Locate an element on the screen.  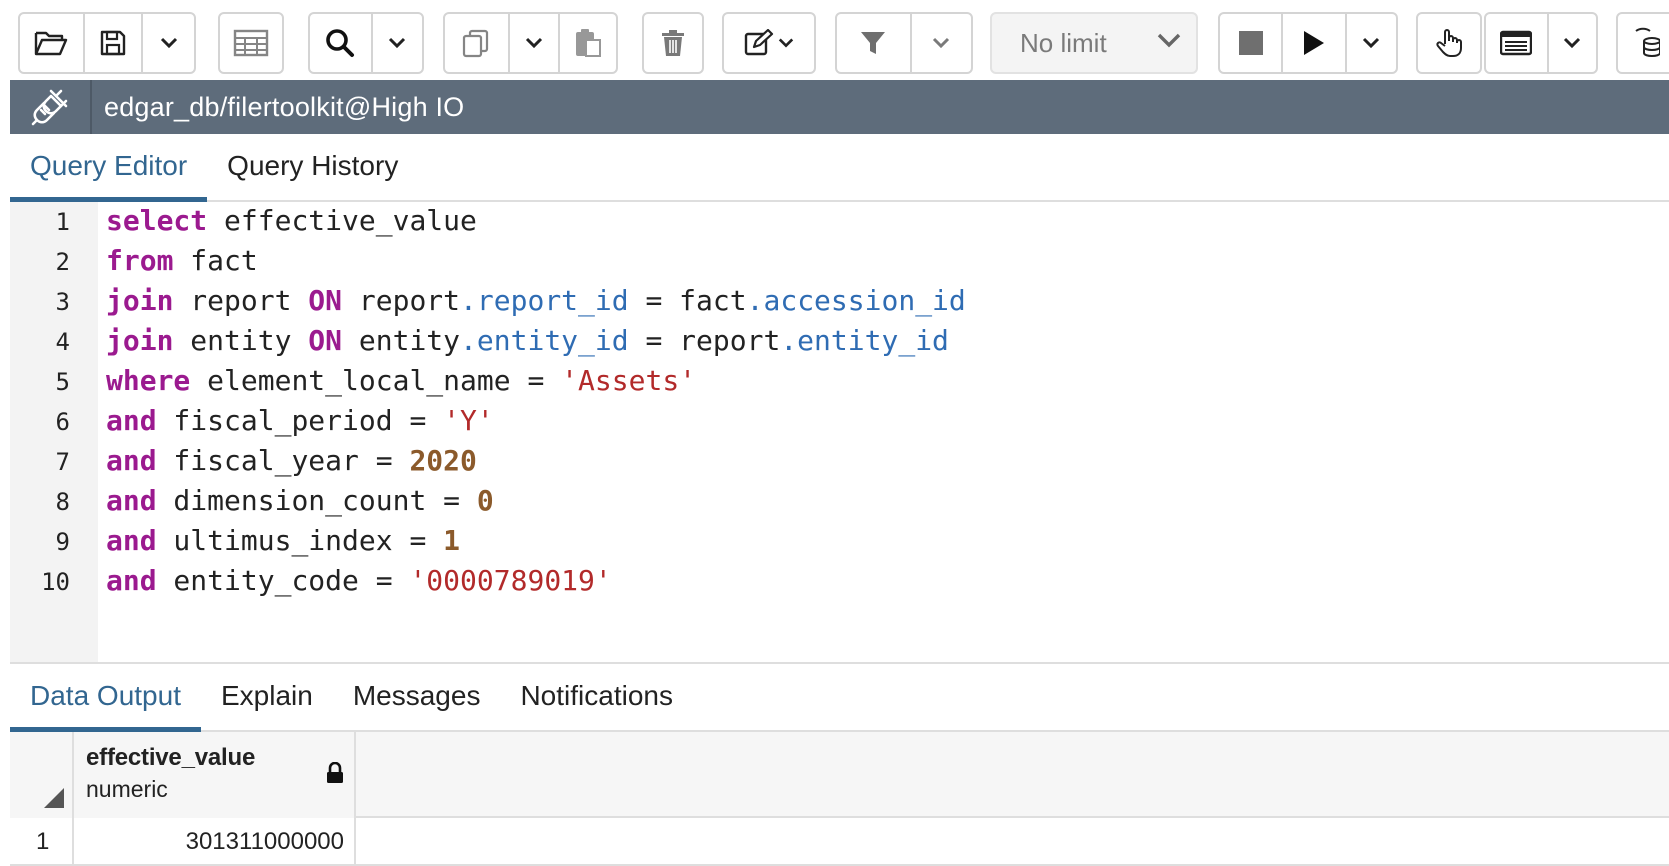
copy-paste-group is located at coordinates (530, 43).